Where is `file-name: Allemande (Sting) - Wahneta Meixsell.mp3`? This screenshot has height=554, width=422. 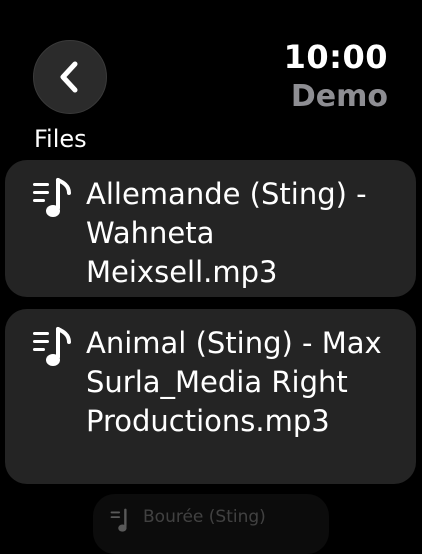 file-name: Allemande (Sting) - Wahneta Meixsell.mp3 is located at coordinates (226, 233).